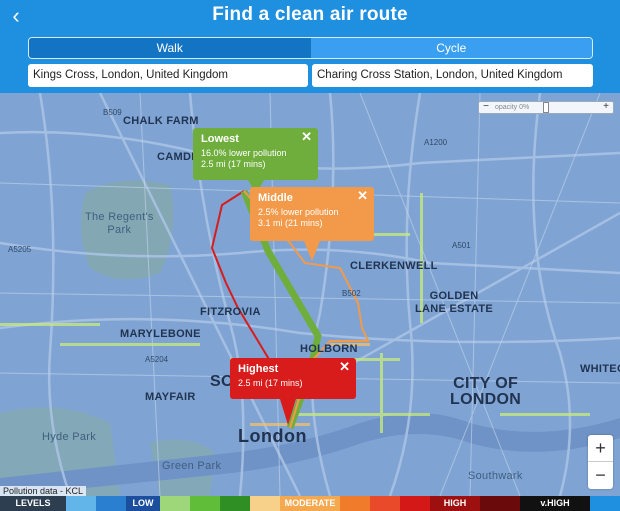 The width and height of the screenshot is (620, 511). Describe the element at coordinates (555, 503) in the screenshot. I see `legend-vhigh: v.HIGH` at that location.